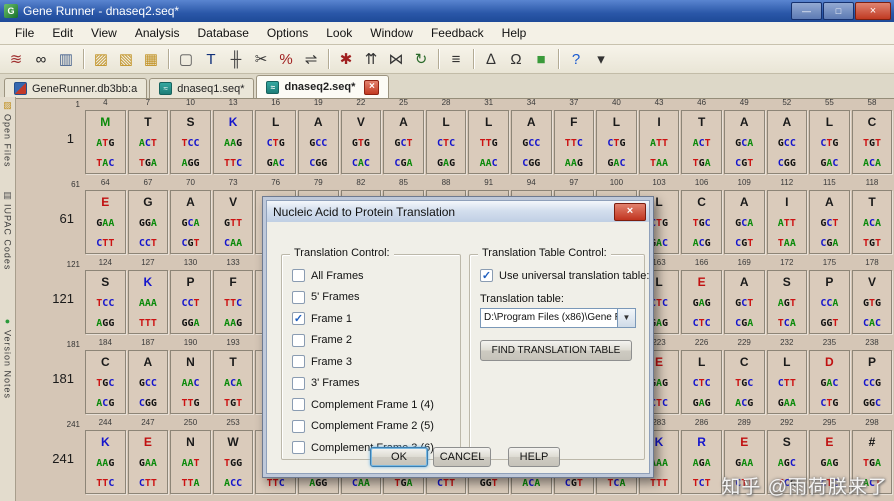 Image resolution: width=894 pixels, height=501 pixels. Describe the element at coordinates (486, 276) in the screenshot. I see `checkbox-use-universal-table: ✓` at that location.